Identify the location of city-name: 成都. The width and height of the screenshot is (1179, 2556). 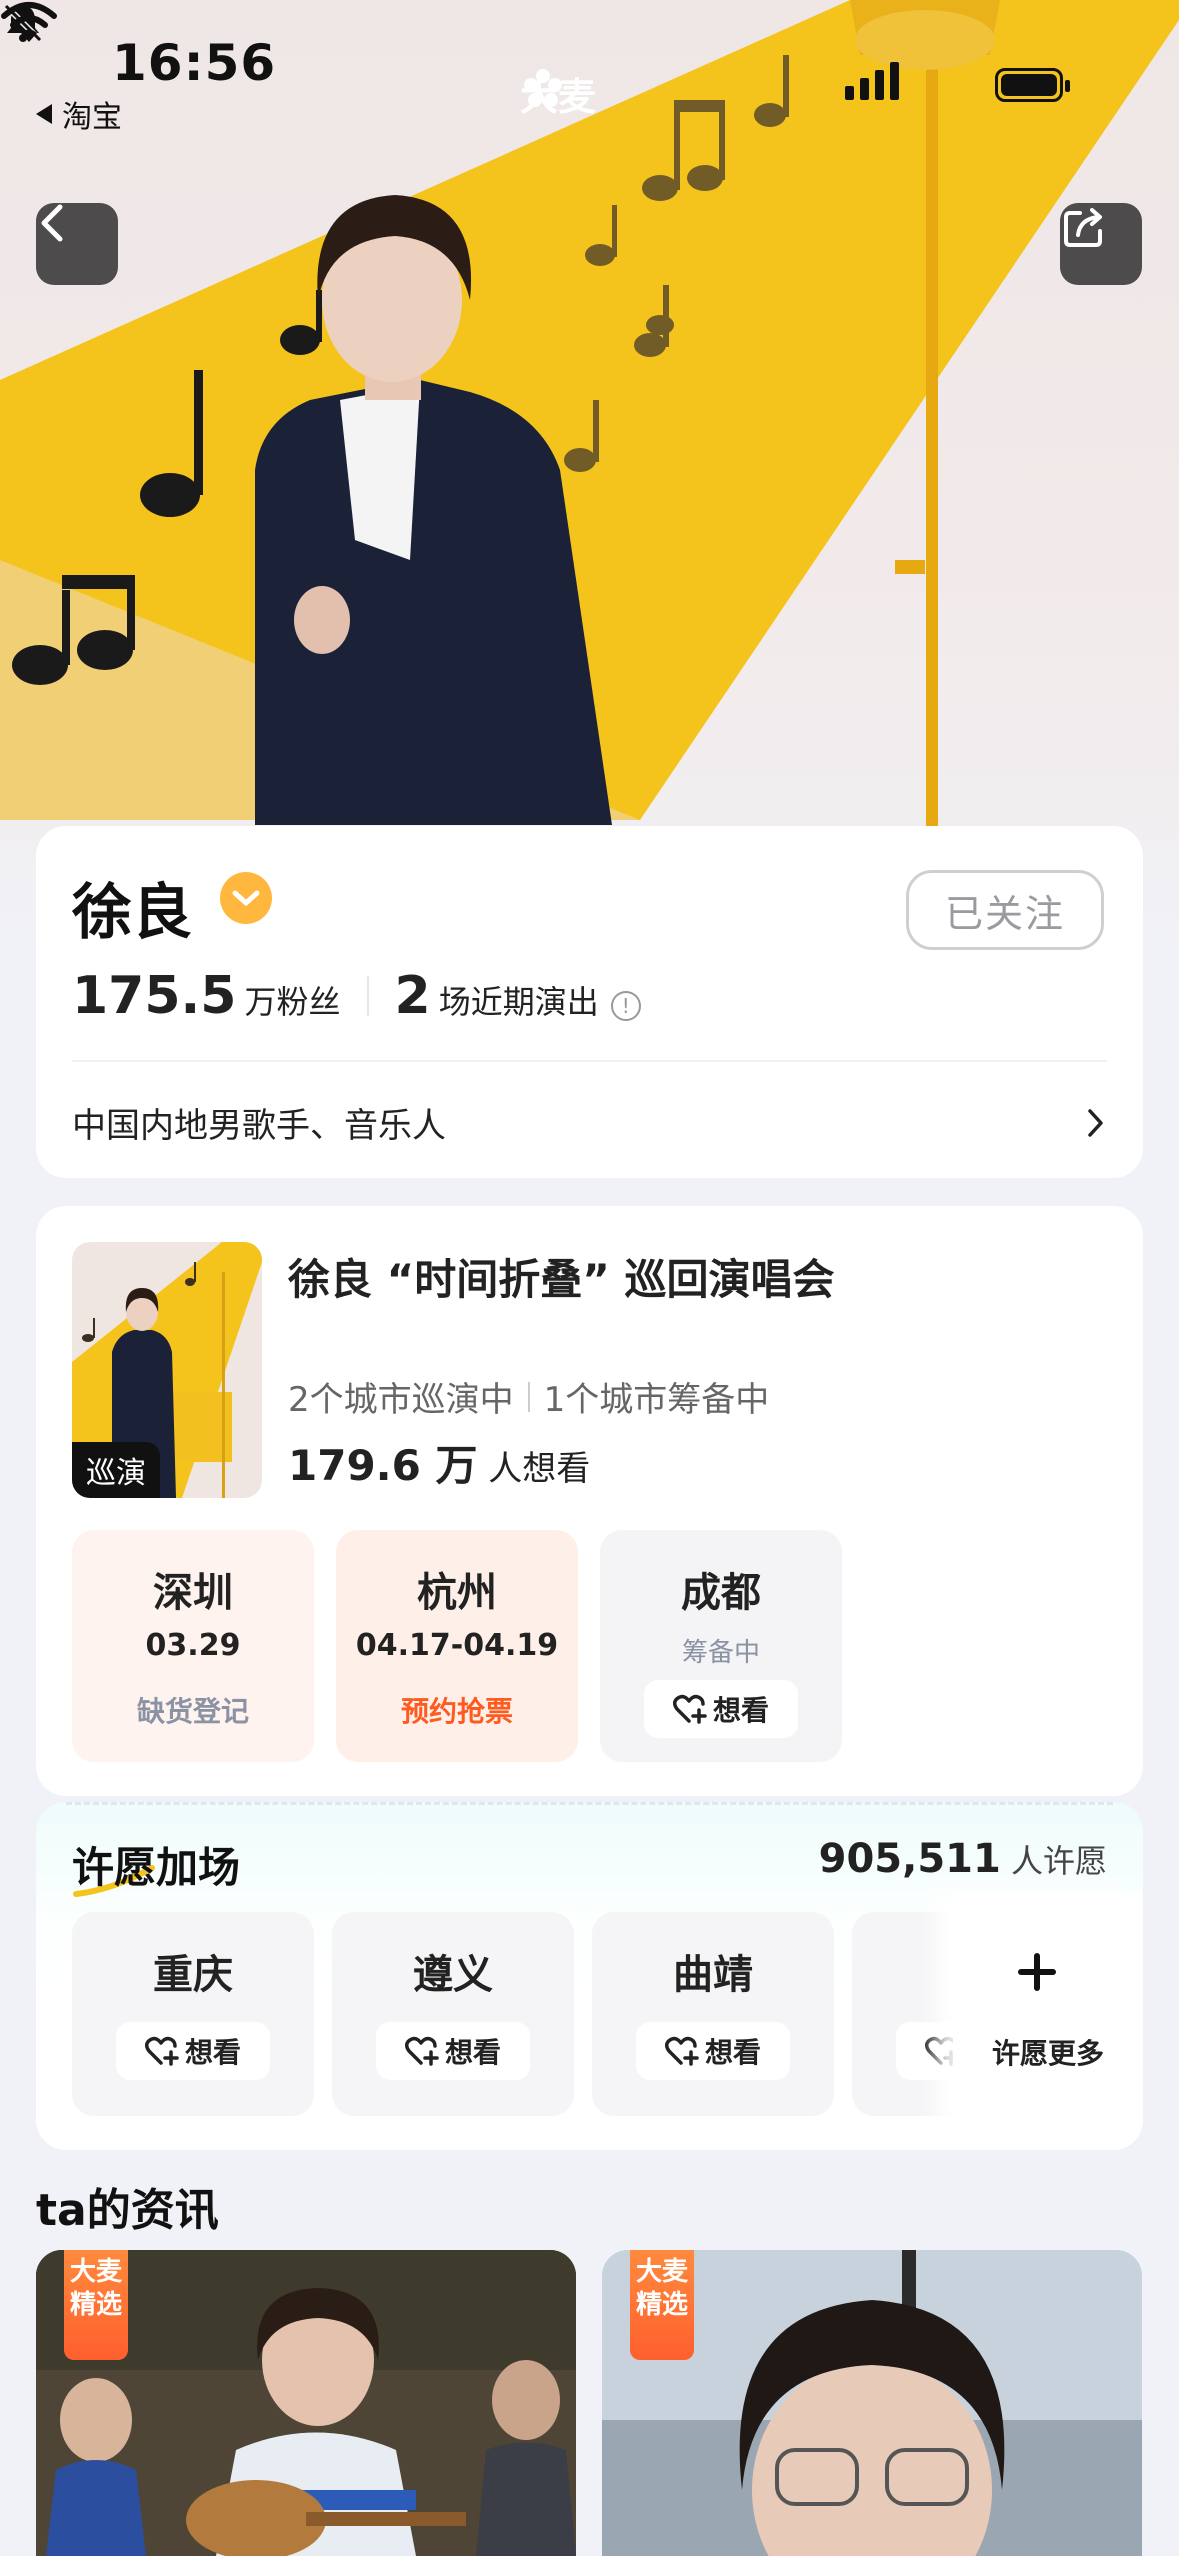
(721, 1593).